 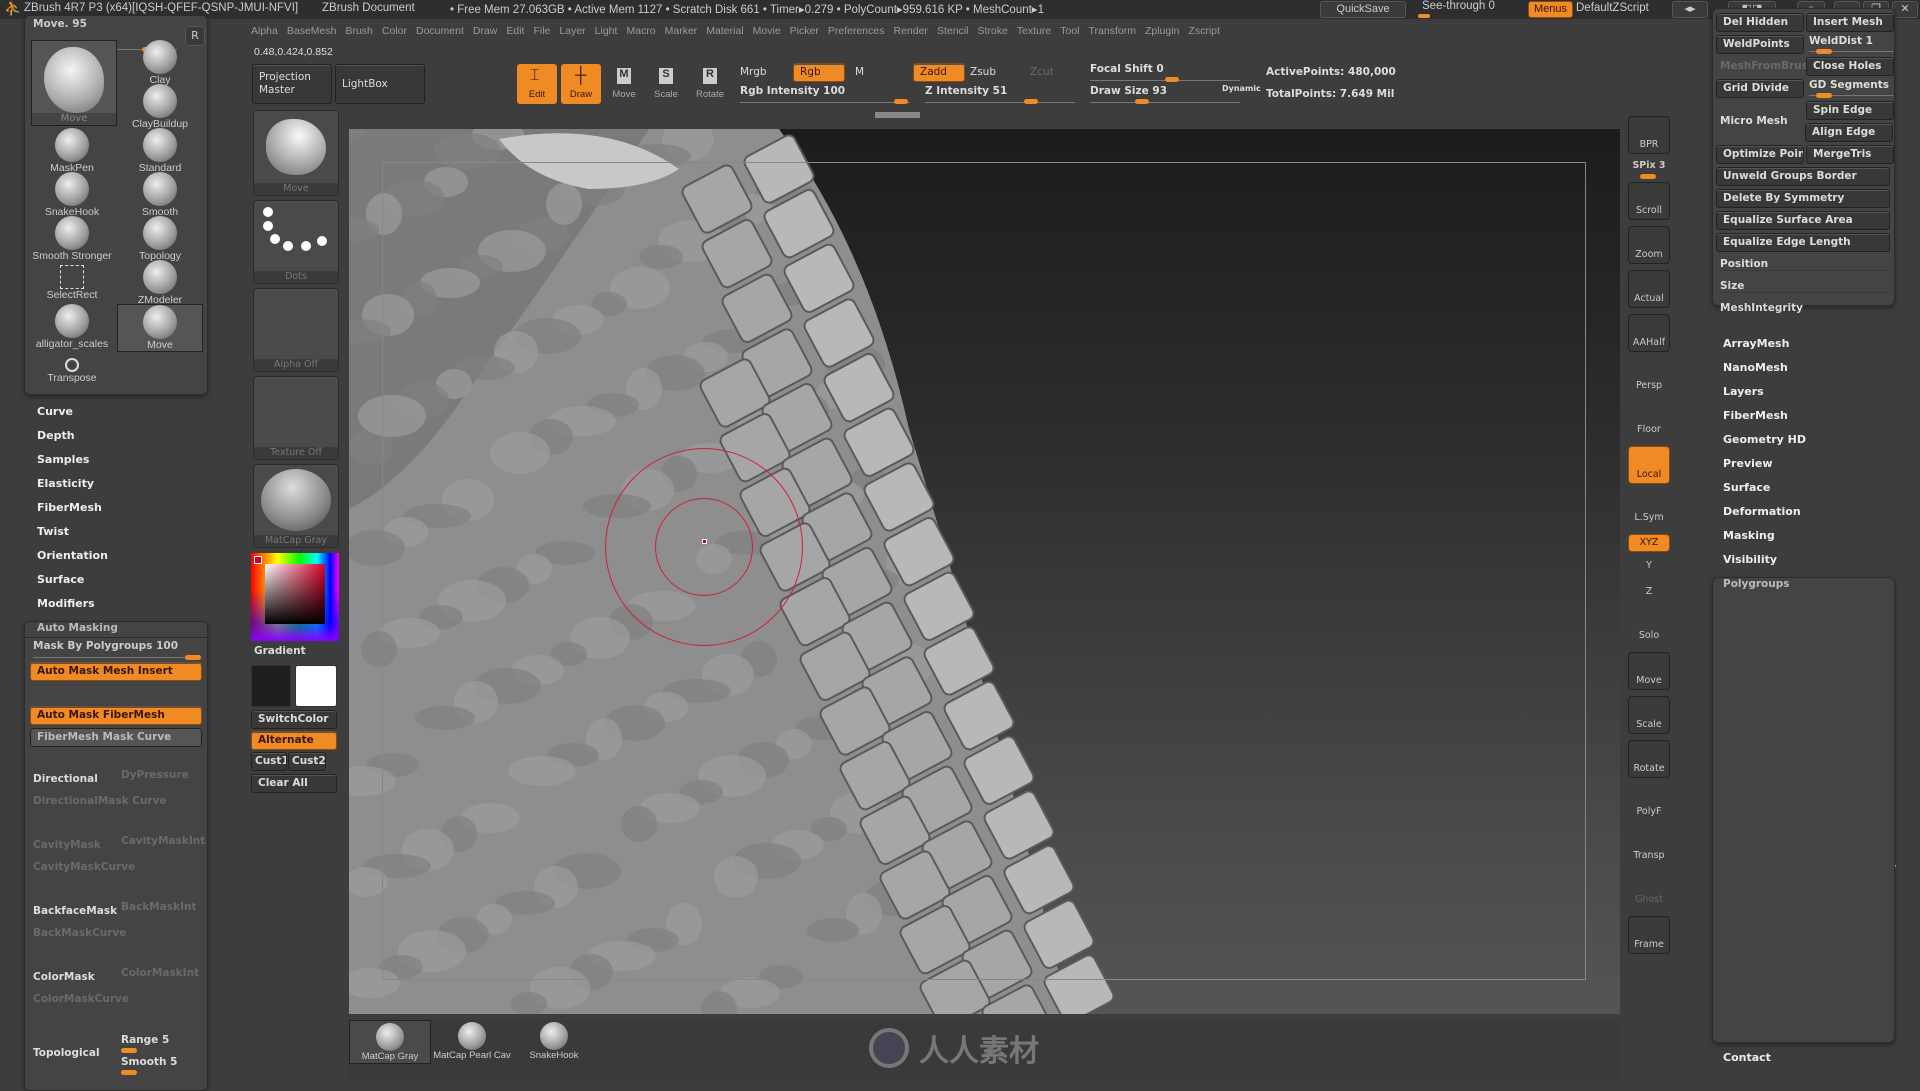 What do you see at coordinates (53, 531) in the screenshot?
I see `section-twist: Twist` at bounding box center [53, 531].